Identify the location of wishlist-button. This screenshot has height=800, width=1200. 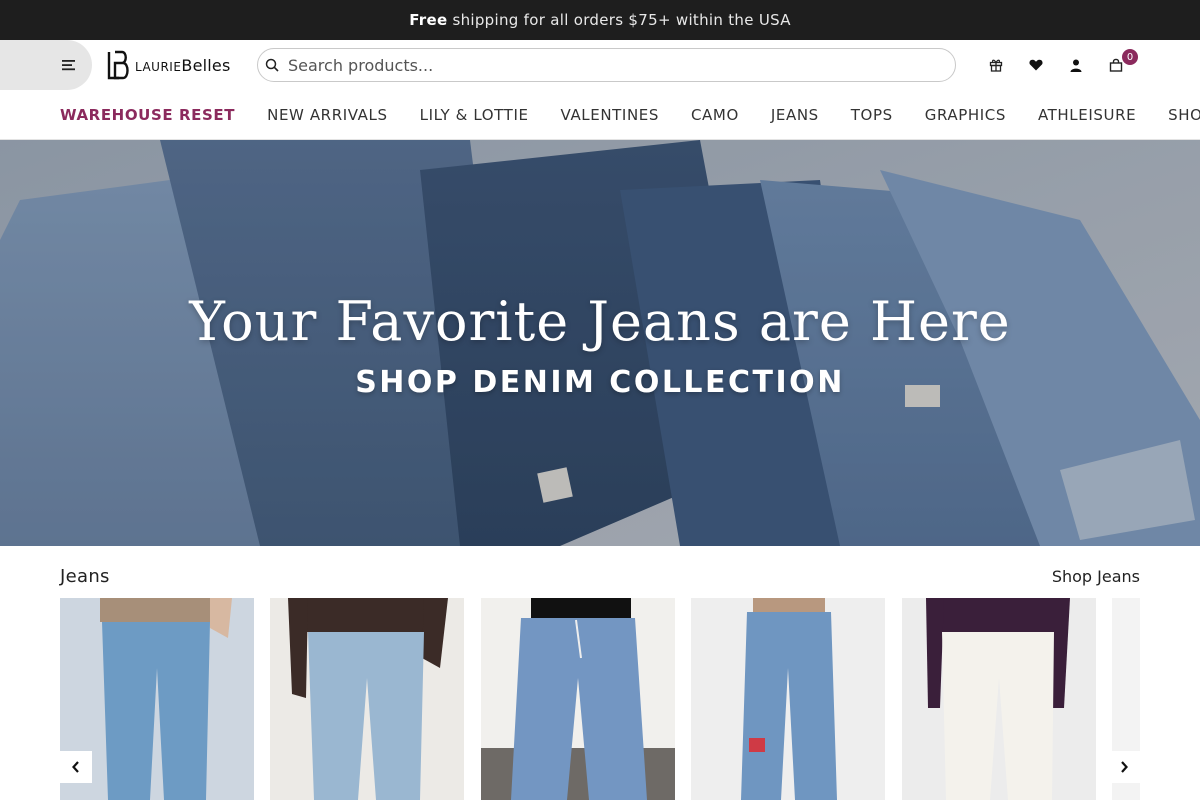
(1036, 65).